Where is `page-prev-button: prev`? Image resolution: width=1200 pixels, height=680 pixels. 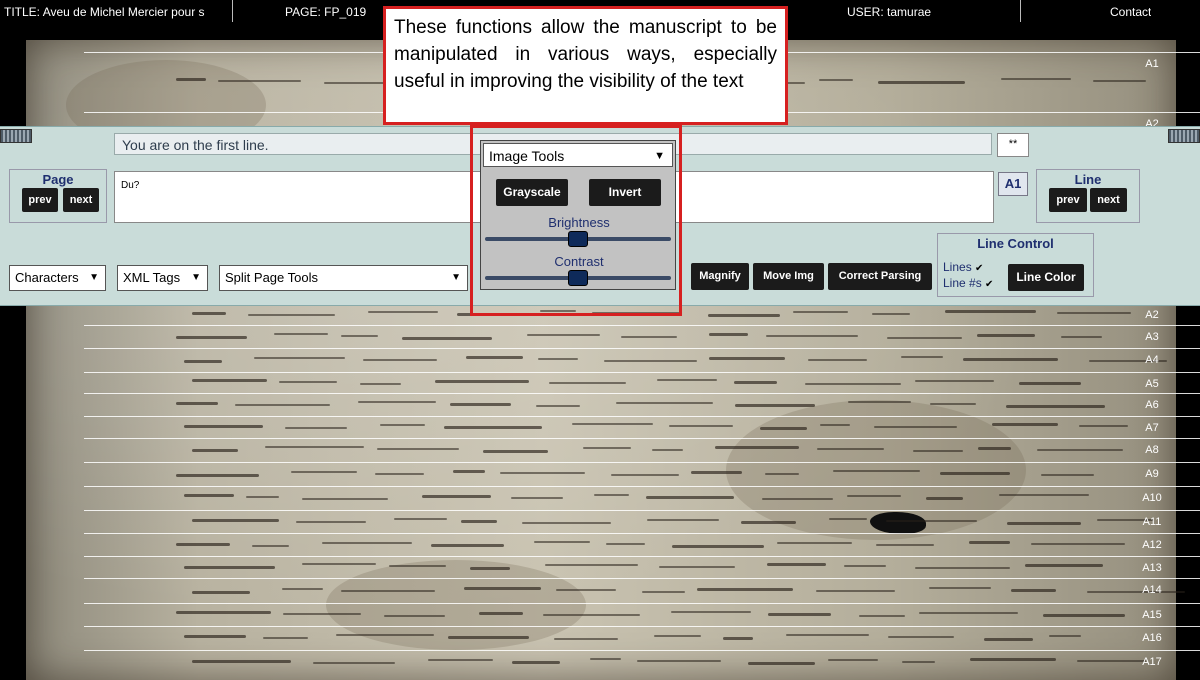 page-prev-button: prev is located at coordinates (40, 200).